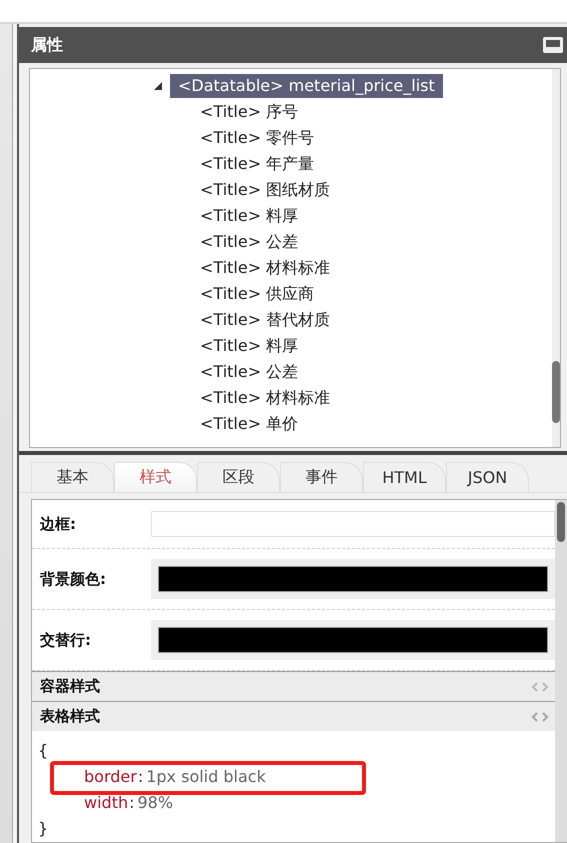 This screenshot has width=567, height=843. I want to click on field-label: 交替行:, so click(66, 640).